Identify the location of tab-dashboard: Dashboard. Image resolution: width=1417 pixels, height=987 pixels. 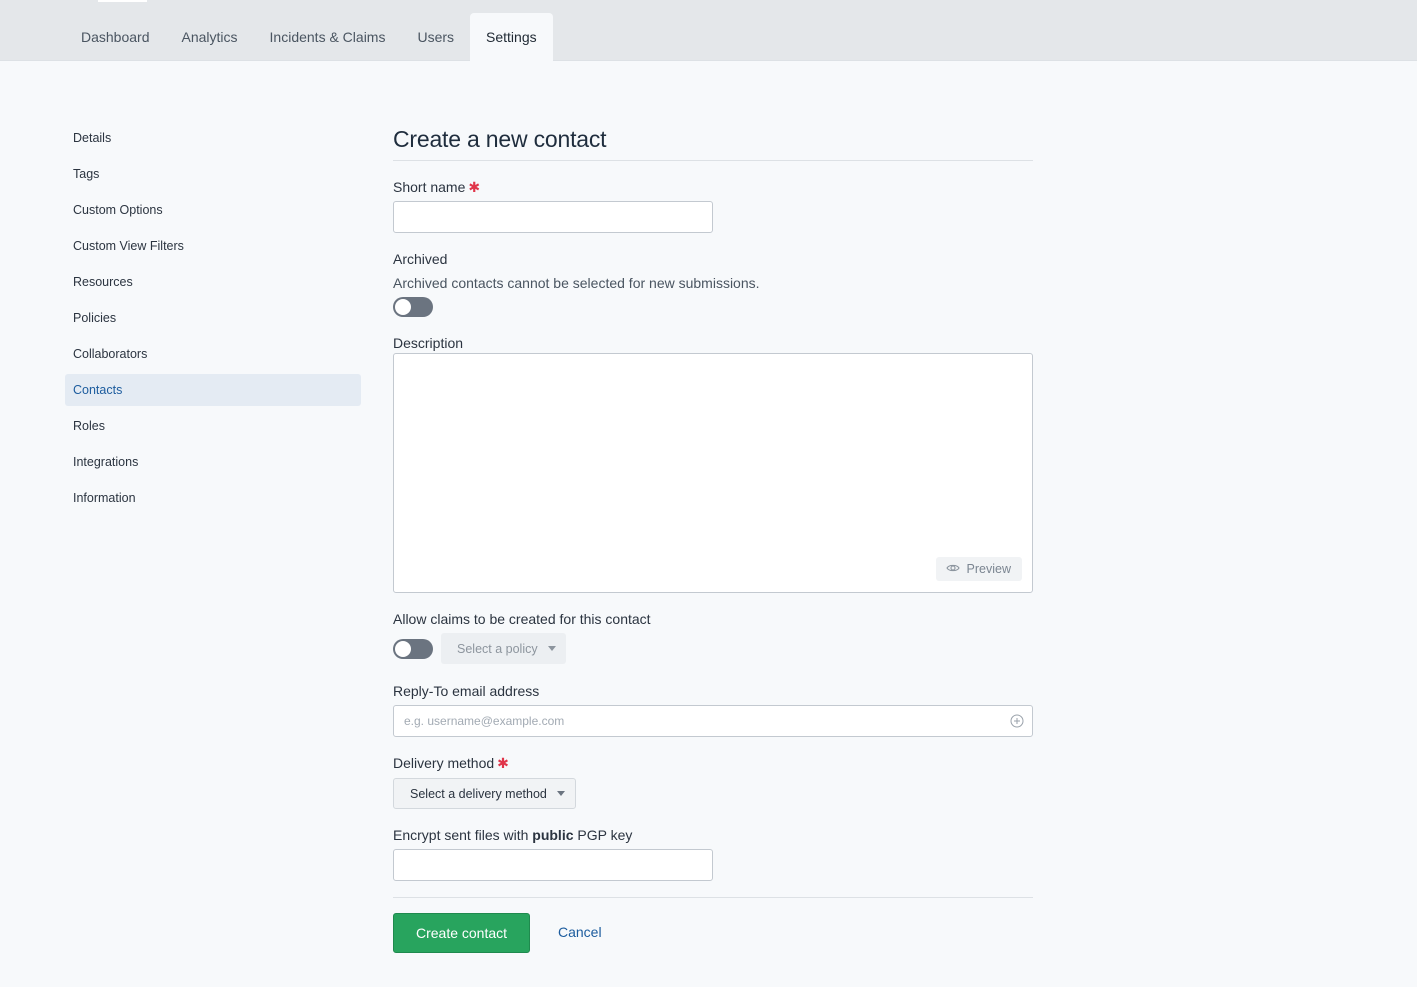
(115, 37).